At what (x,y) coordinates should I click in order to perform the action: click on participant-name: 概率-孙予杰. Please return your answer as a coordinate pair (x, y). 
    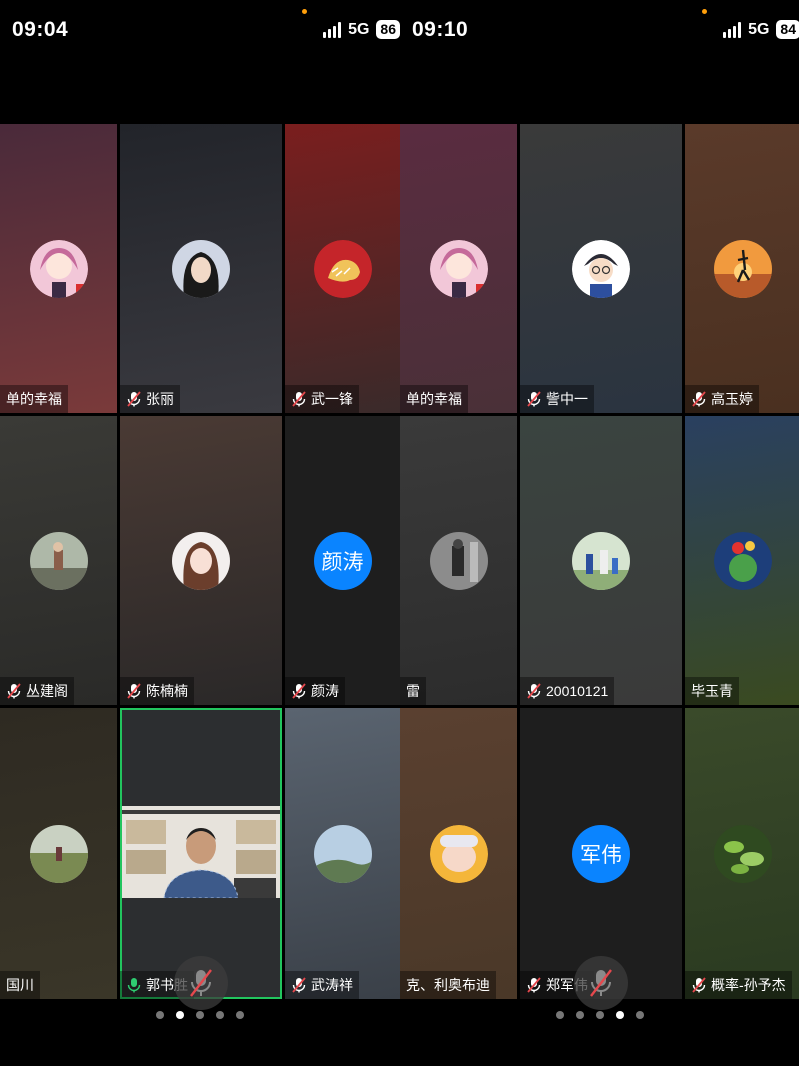
    Looking at the image, I should click on (748, 985).